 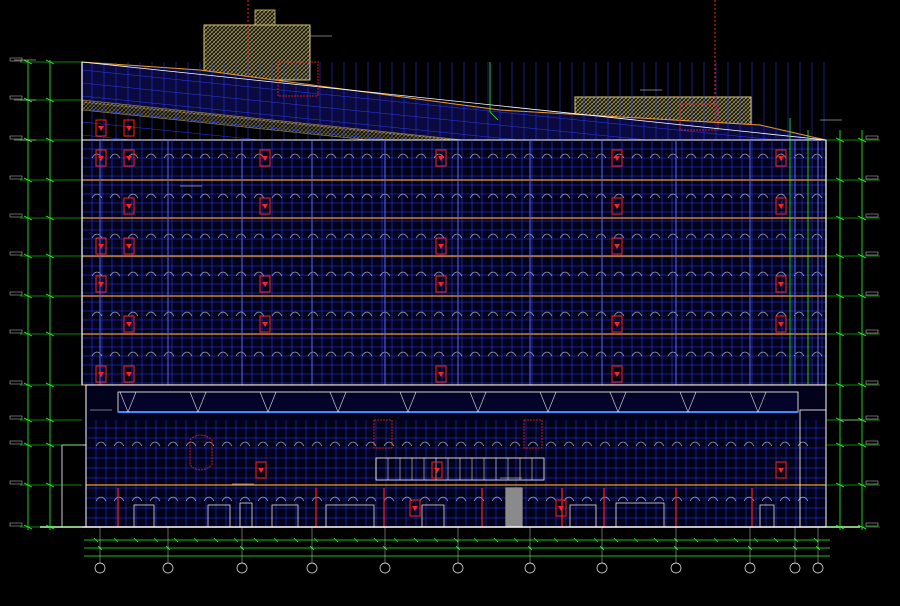 What do you see at coordinates (257, 52) in the screenshot?
I see `roof-plant-box-left` at bounding box center [257, 52].